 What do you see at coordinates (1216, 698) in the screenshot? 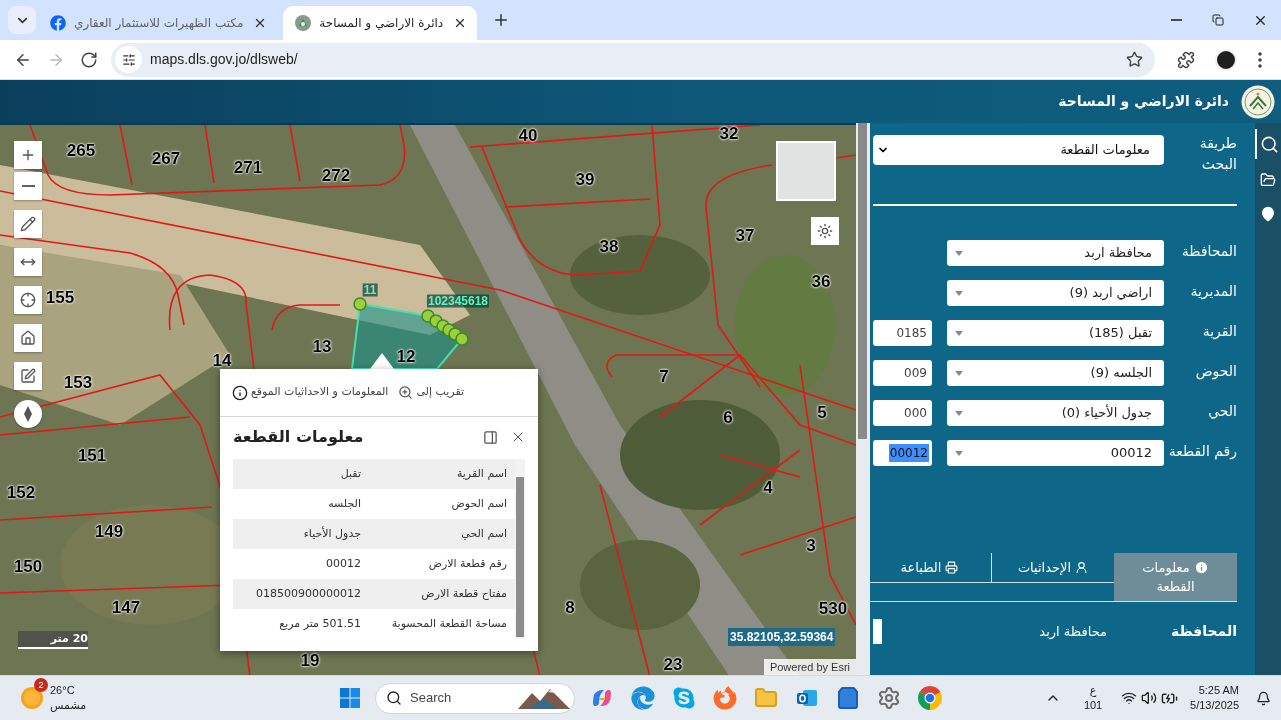
I see `clock-button: 5:25 AM 5/13/2025` at bounding box center [1216, 698].